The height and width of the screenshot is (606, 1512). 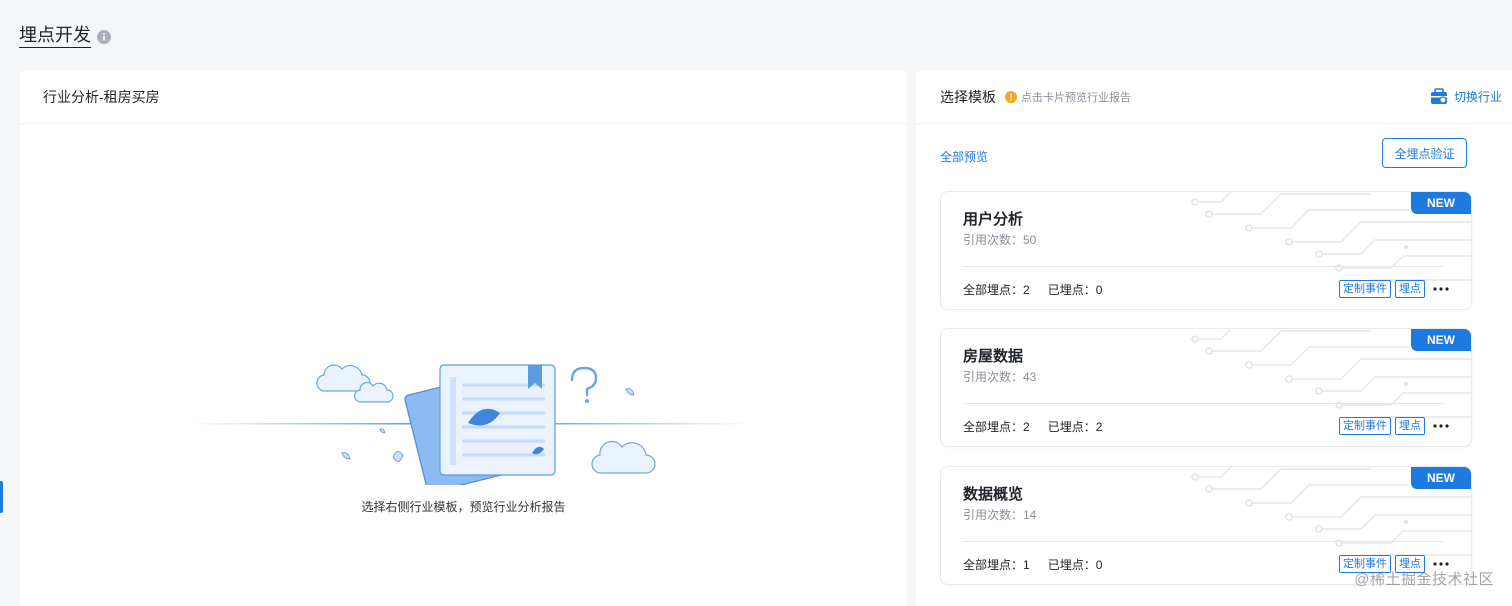 What do you see at coordinates (1, 497) in the screenshot?
I see `side-drawer-handle` at bounding box center [1, 497].